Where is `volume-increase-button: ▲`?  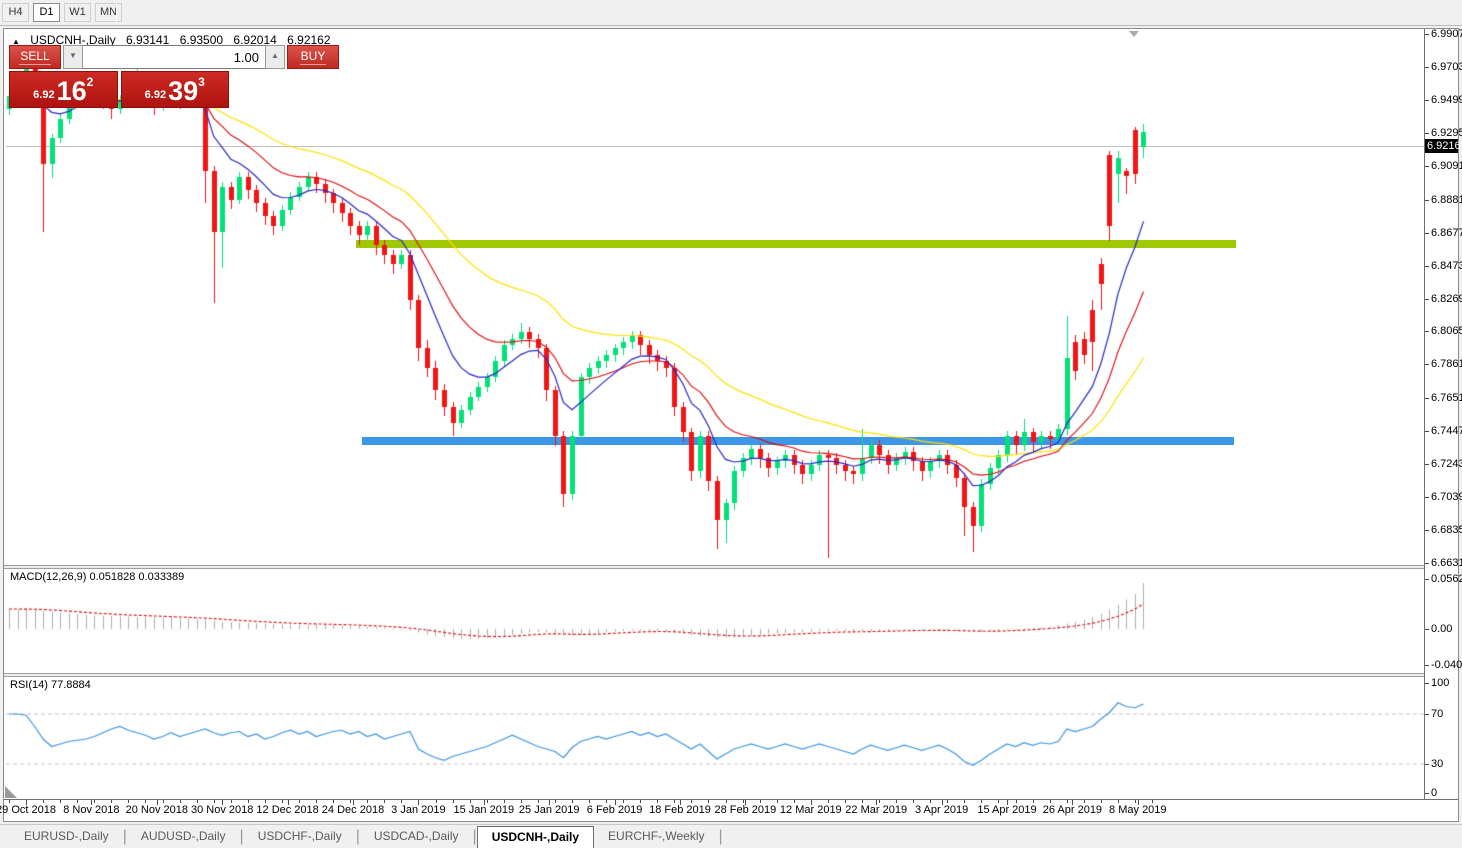 volume-increase-button: ▲ is located at coordinates (275, 57).